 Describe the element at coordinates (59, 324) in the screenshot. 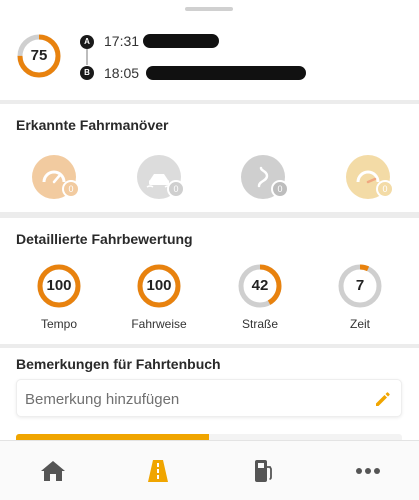

I see `rating-label-tempo: Tempo` at that location.